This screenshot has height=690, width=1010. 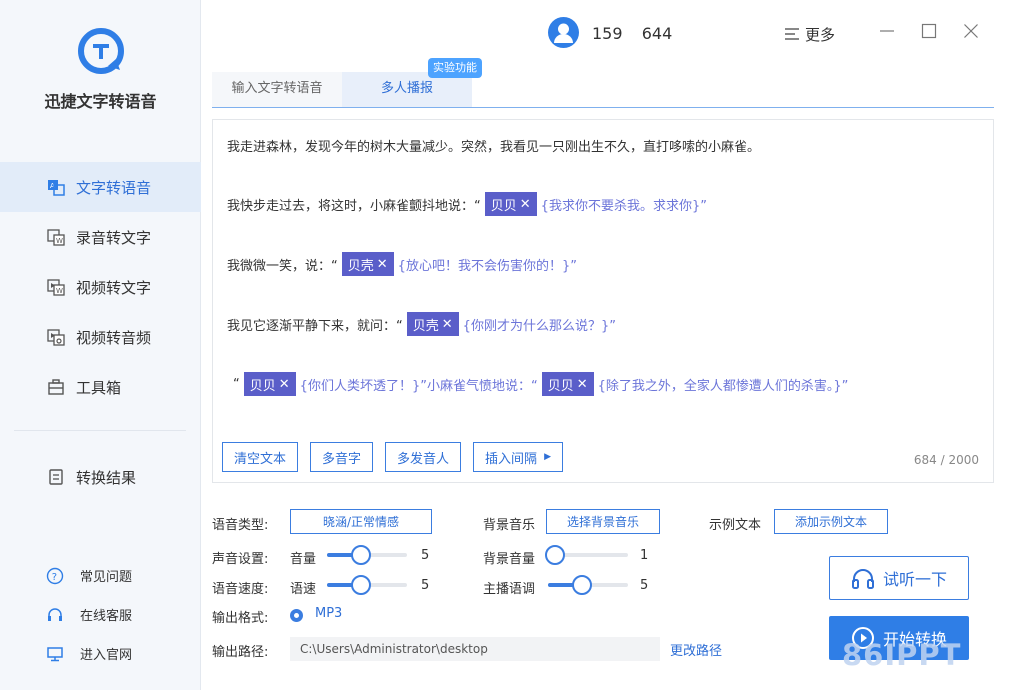 I want to click on editor-toolbar: 清空文本 多音字 多发音人 插入间隔 ▶, so click(x=398, y=457).